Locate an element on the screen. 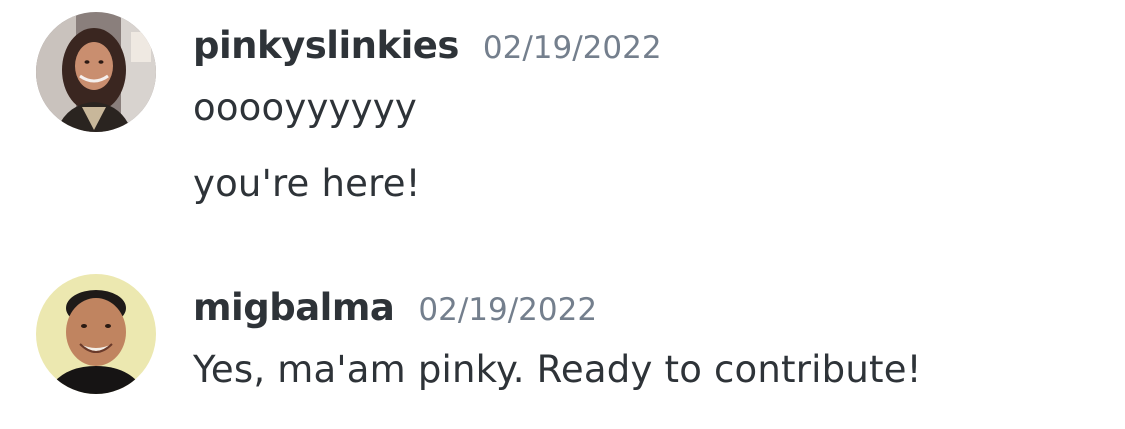 This screenshot has height=429, width=1125. message-text: you're here! is located at coordinates (307, 183).